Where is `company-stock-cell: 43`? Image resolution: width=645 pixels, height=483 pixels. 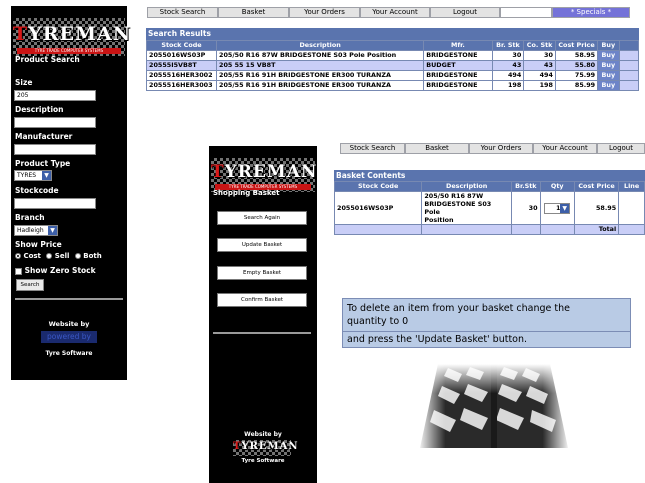
company-stock-cell: 43 is located at coordinates (539, 65).